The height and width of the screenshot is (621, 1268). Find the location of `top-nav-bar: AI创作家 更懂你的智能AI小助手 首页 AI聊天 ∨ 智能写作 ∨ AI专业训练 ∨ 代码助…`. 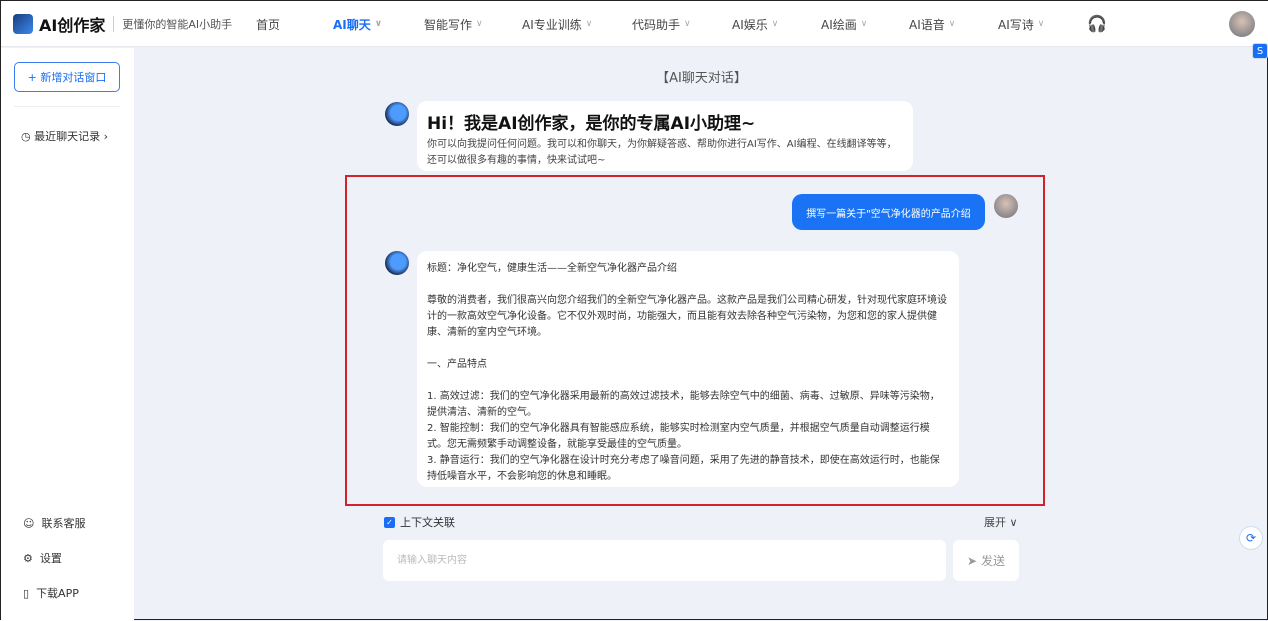

top-nav-bar: AI创作家 更懂你的智能AI小助手 首页 AI聊天 ∨ 智能写作 ∨ AI专业训练 ∨ 代码助… is located at coordinates (634, 24).